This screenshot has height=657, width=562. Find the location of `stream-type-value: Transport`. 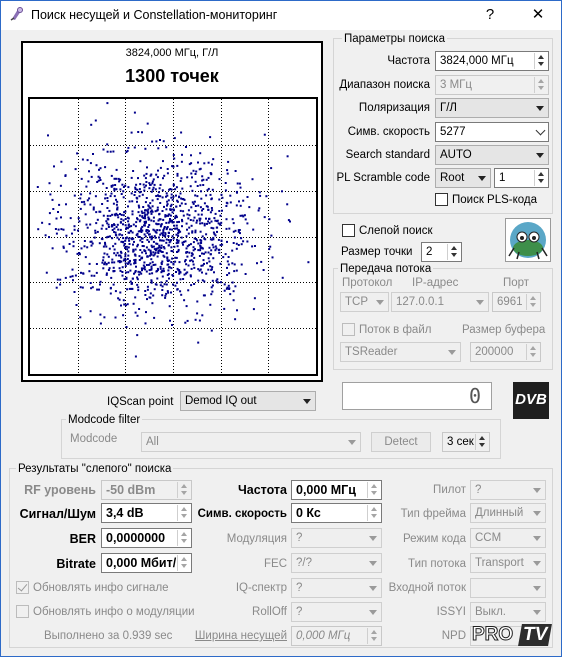

stream-type-value: Transport is located at coordinates (499, 563).